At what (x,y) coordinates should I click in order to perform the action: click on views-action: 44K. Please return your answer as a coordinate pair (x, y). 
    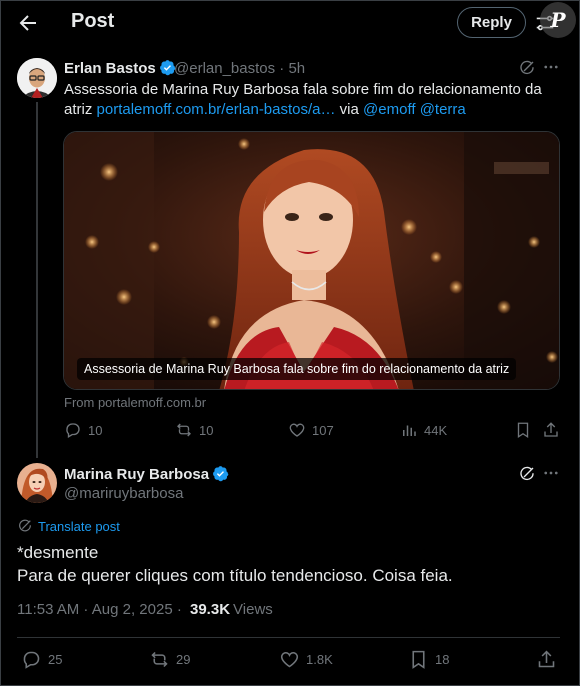
    Looking at the image, I should click on (423, 430).